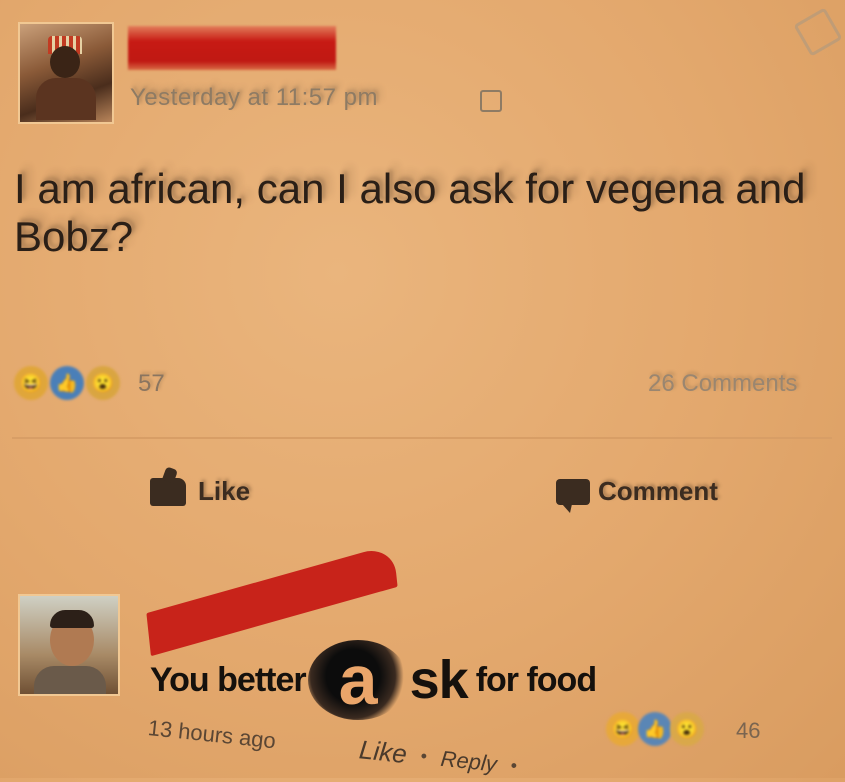 The width and height of the screenshot is (845, 782). I want to click on action-divider, so click(422, 438).